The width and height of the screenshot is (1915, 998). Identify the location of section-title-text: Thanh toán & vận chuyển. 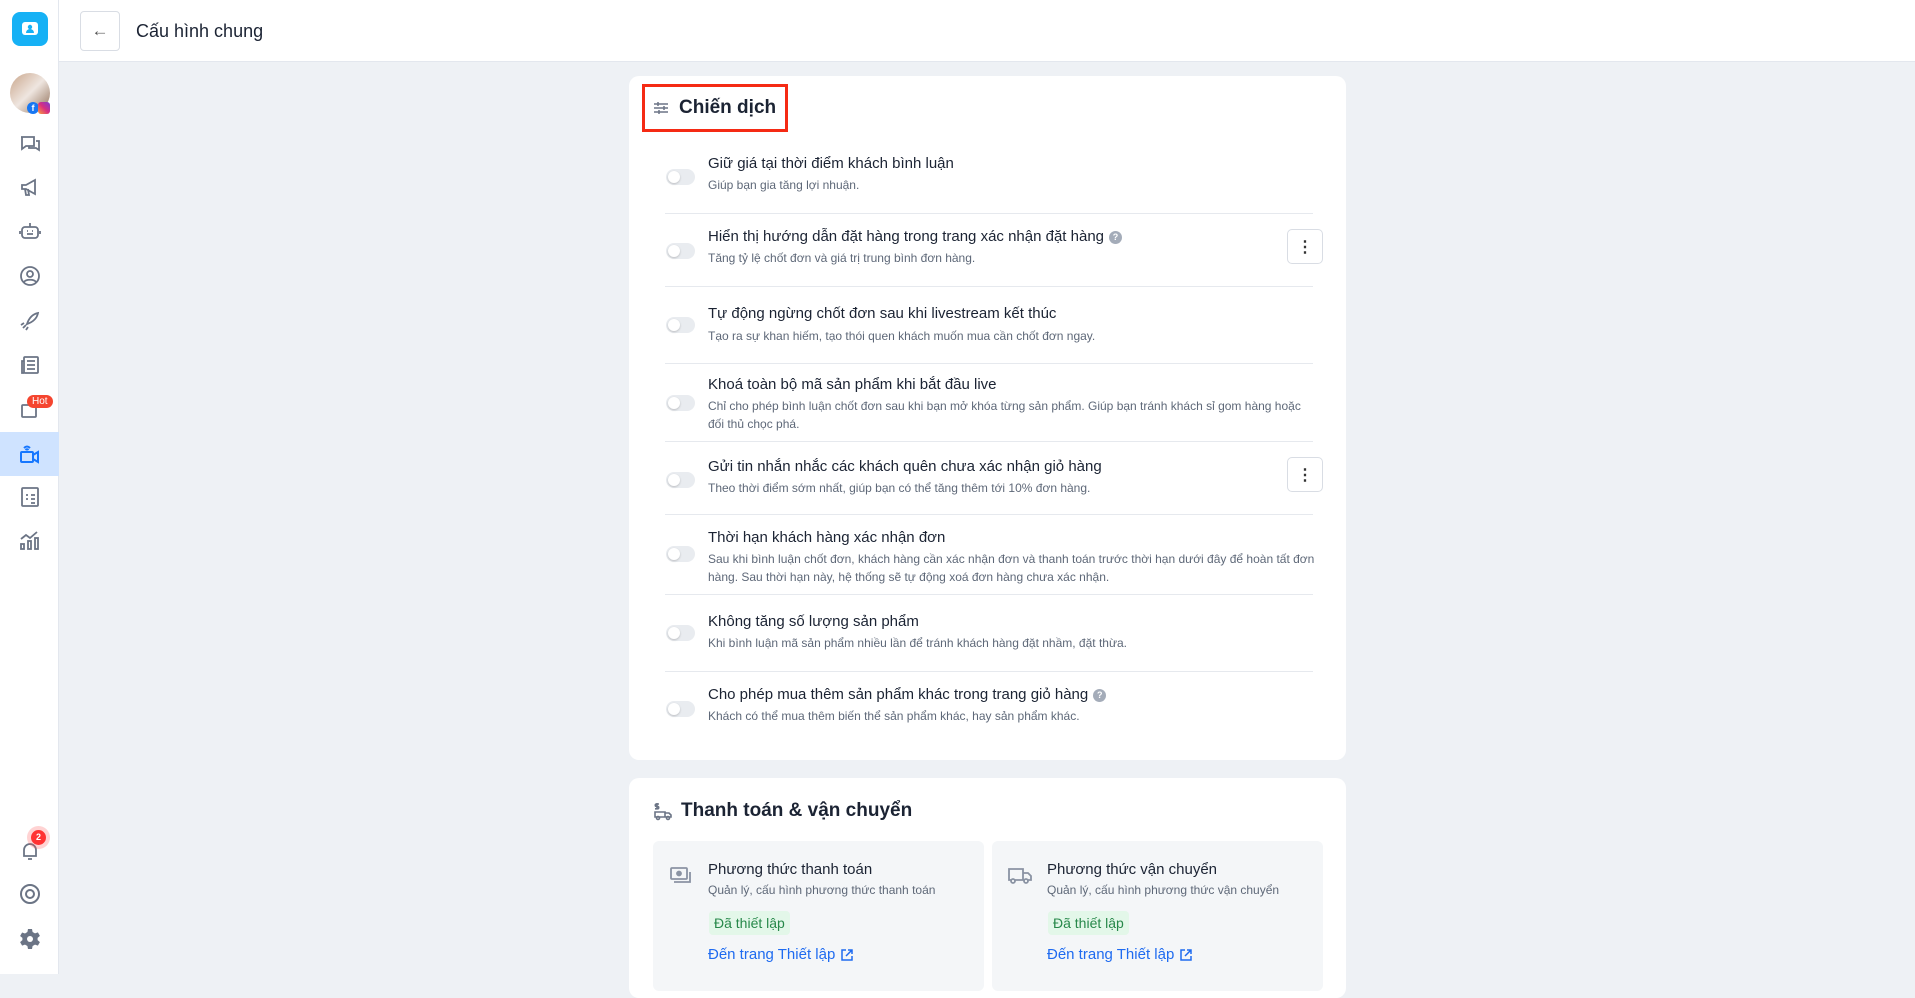
(797, 810).